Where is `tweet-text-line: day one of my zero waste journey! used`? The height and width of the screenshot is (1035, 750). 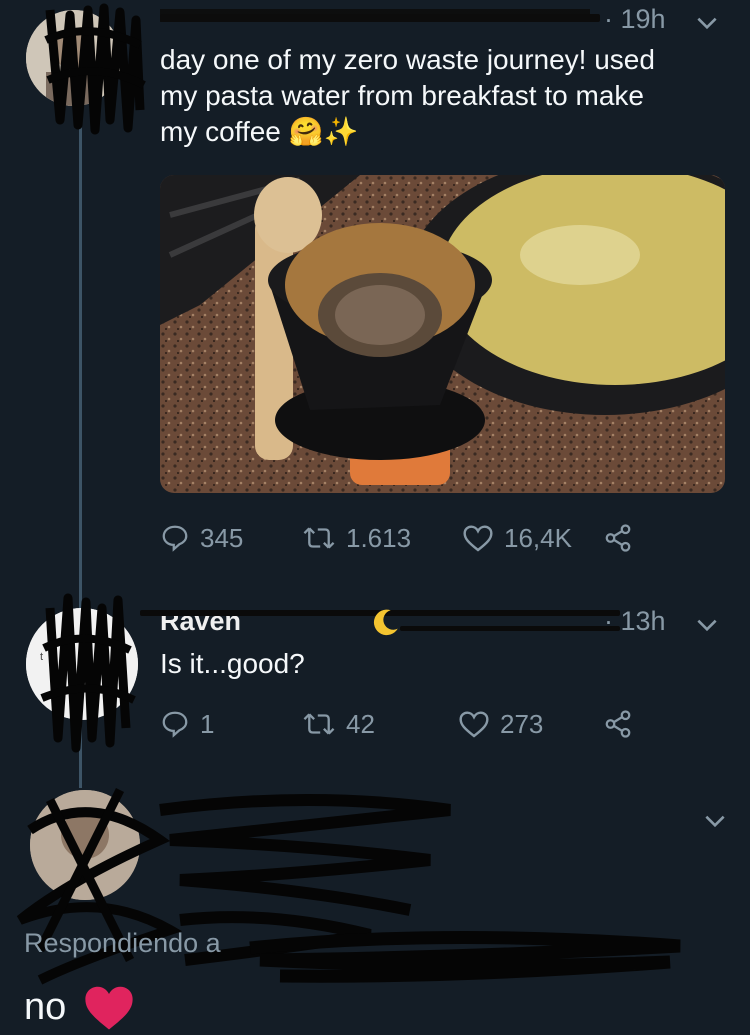
tweet-text-line: day one of my zero waste journey! used is located at coordinates (407, 59).